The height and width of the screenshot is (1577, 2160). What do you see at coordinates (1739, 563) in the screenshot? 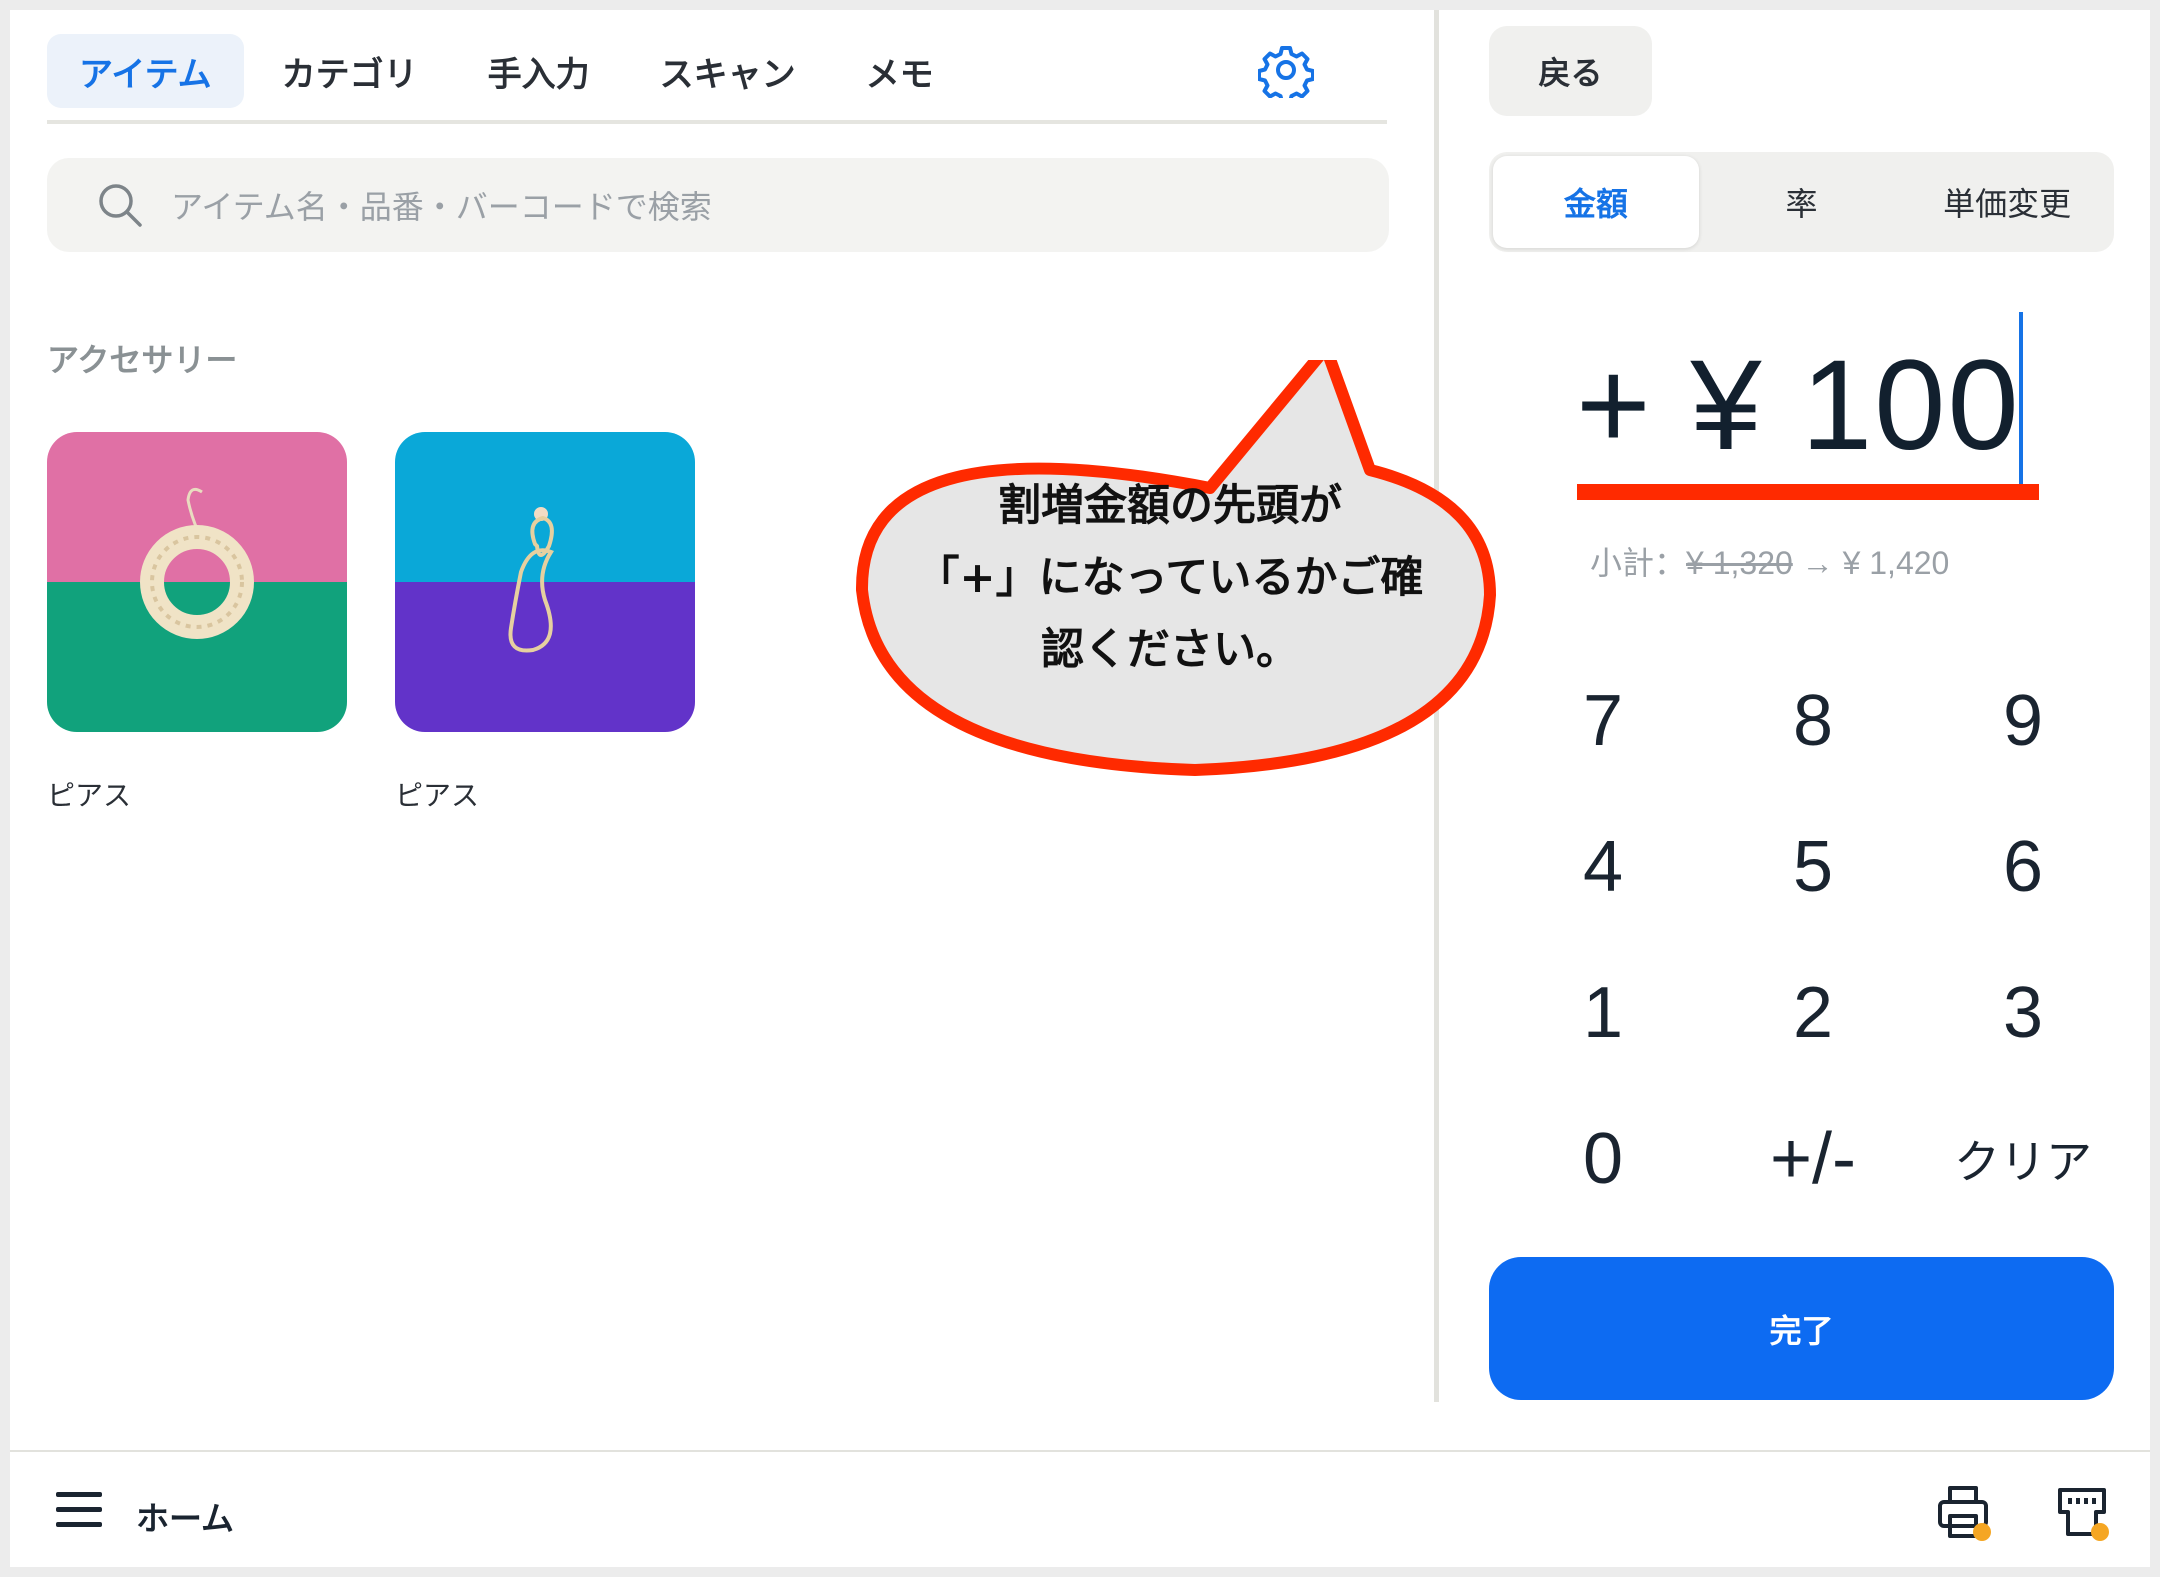
I see `subtotal-old-value: ¥ 1,320` at bounding box center [1739, 563].